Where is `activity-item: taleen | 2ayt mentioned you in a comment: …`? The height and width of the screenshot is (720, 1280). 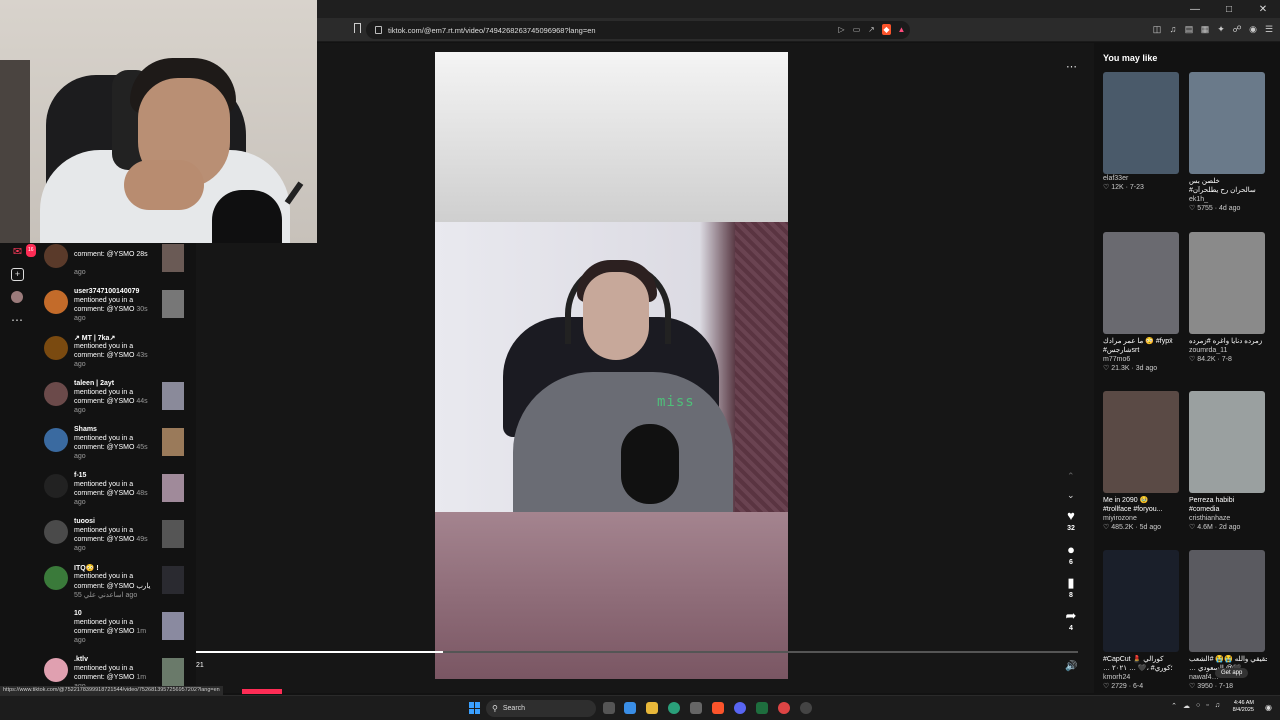
activity-item: taleen | 2ayt mentioned you in a comment: … is located at coordinates (114, 399).